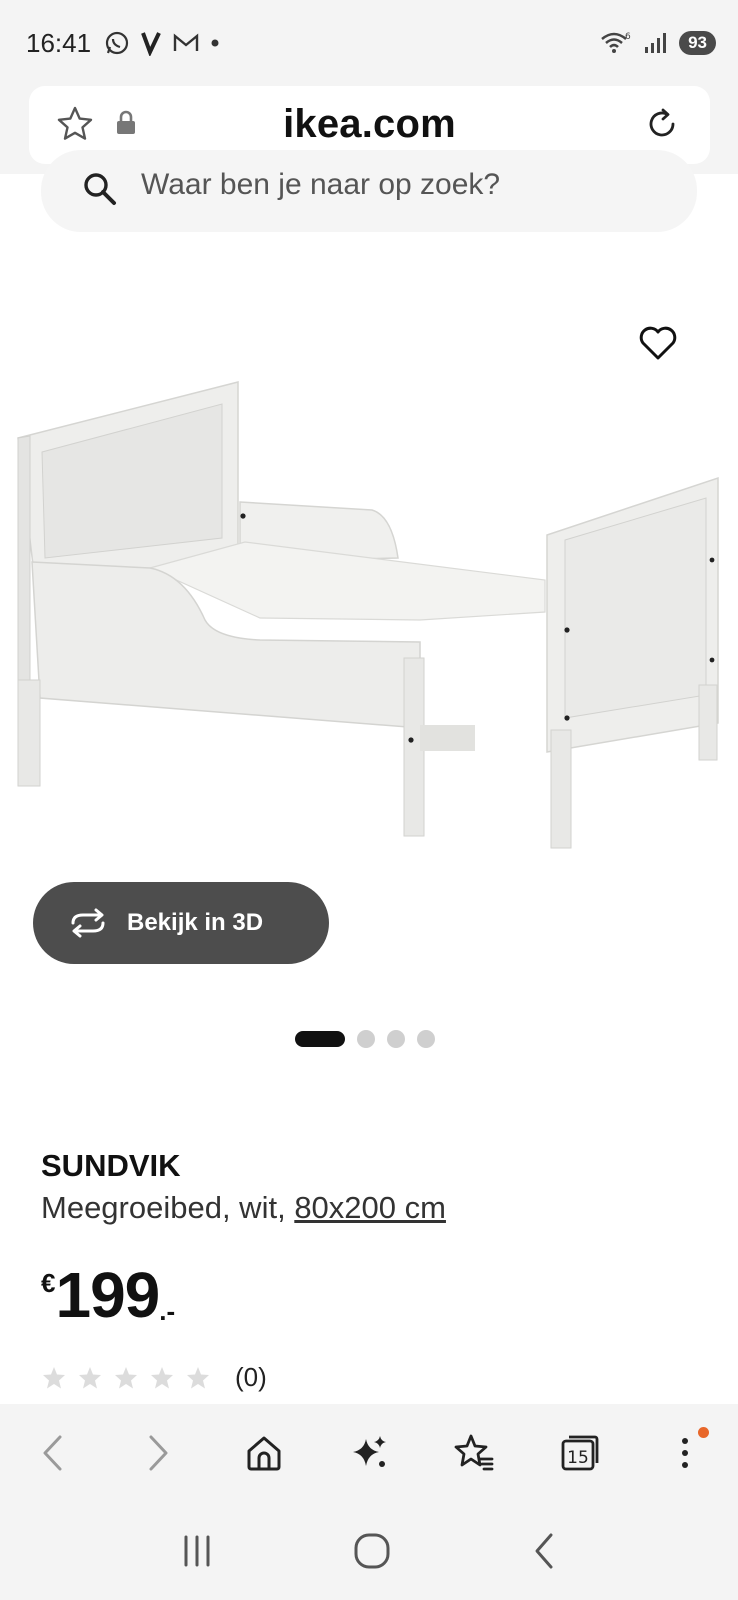 This screenshot has width=738, height=1600. I want to click on forward-icon, so click(158, 1453).